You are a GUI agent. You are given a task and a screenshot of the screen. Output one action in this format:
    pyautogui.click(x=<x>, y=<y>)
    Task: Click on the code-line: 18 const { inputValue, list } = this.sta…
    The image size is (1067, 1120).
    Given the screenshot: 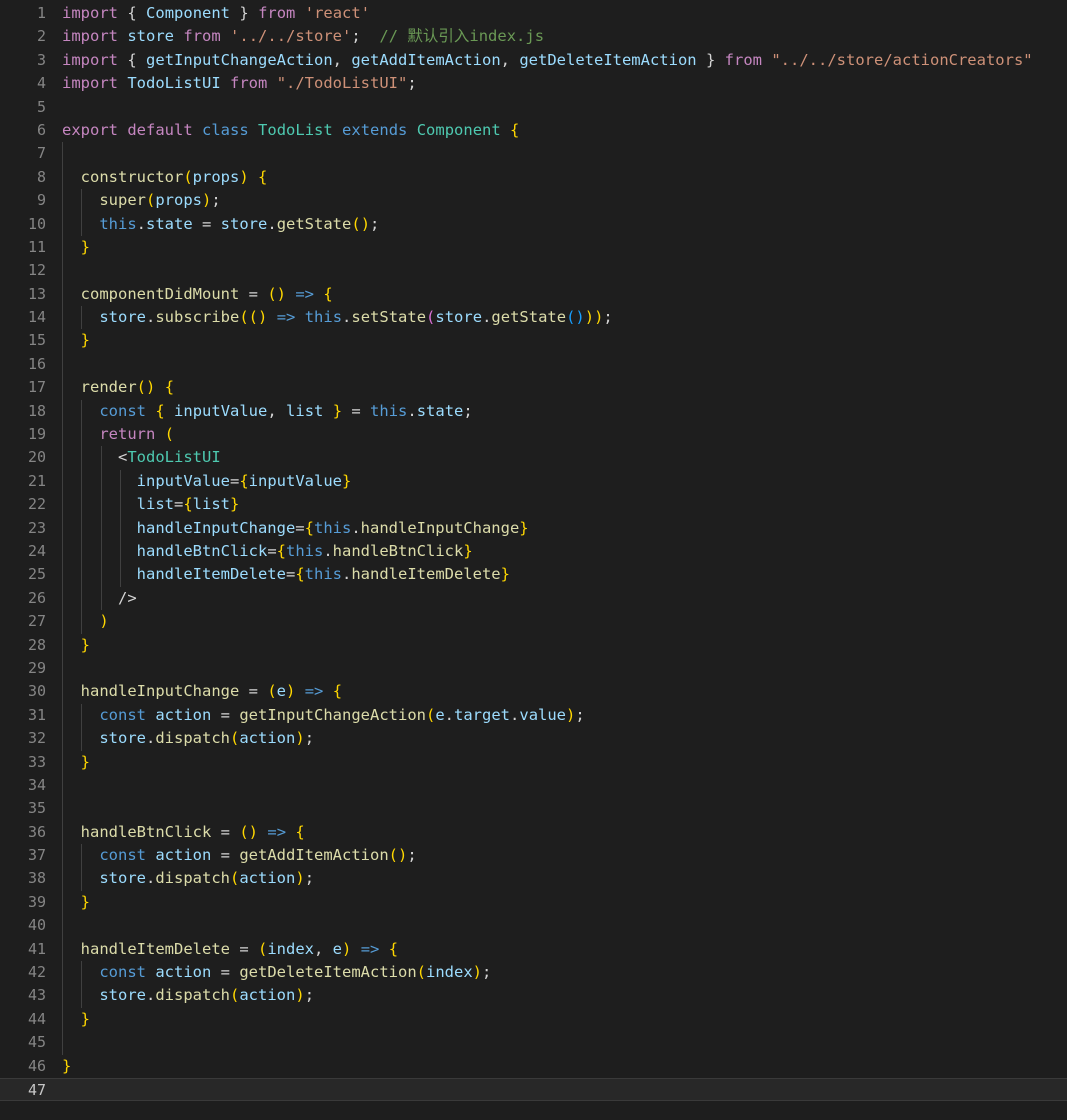 What is the action you would take?
    pyautogui.click(x=533, y=411)
    